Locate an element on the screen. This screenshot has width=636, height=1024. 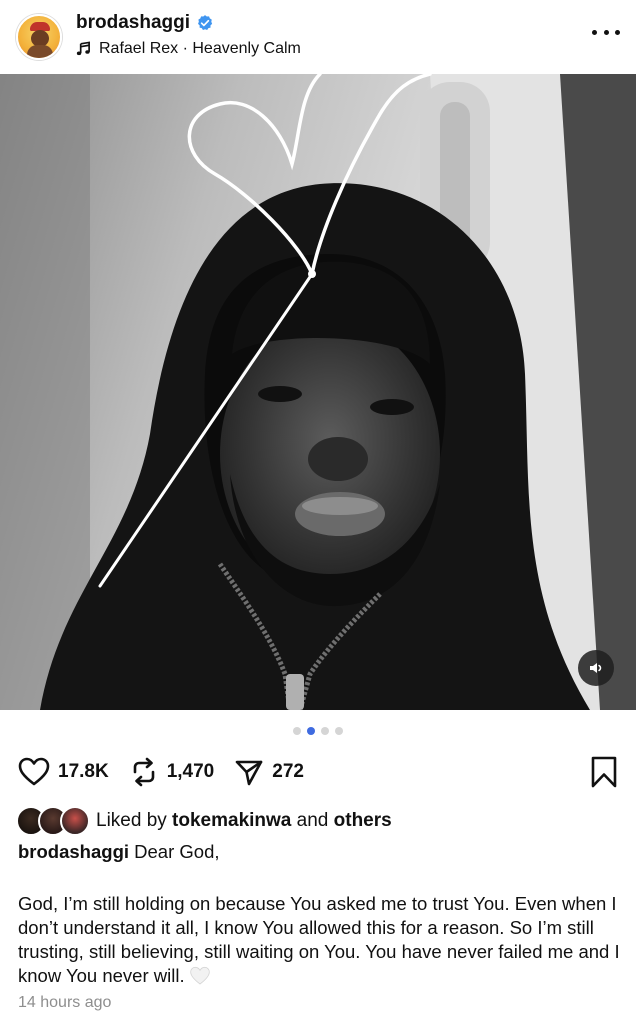
music-track: Rafael Rex · Heavenly Calm is located at coordinates (200, 48).